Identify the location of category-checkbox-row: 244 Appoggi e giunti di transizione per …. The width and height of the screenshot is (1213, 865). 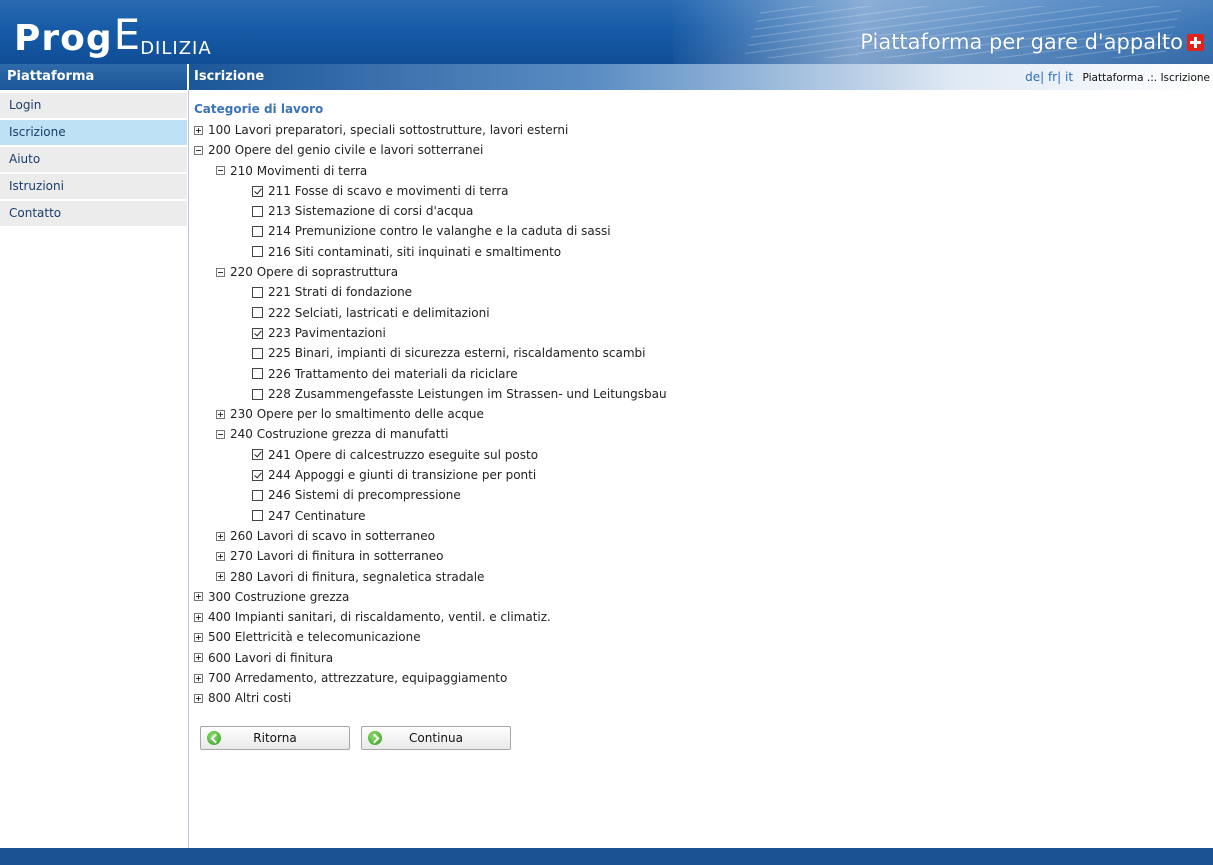
(699, 475).